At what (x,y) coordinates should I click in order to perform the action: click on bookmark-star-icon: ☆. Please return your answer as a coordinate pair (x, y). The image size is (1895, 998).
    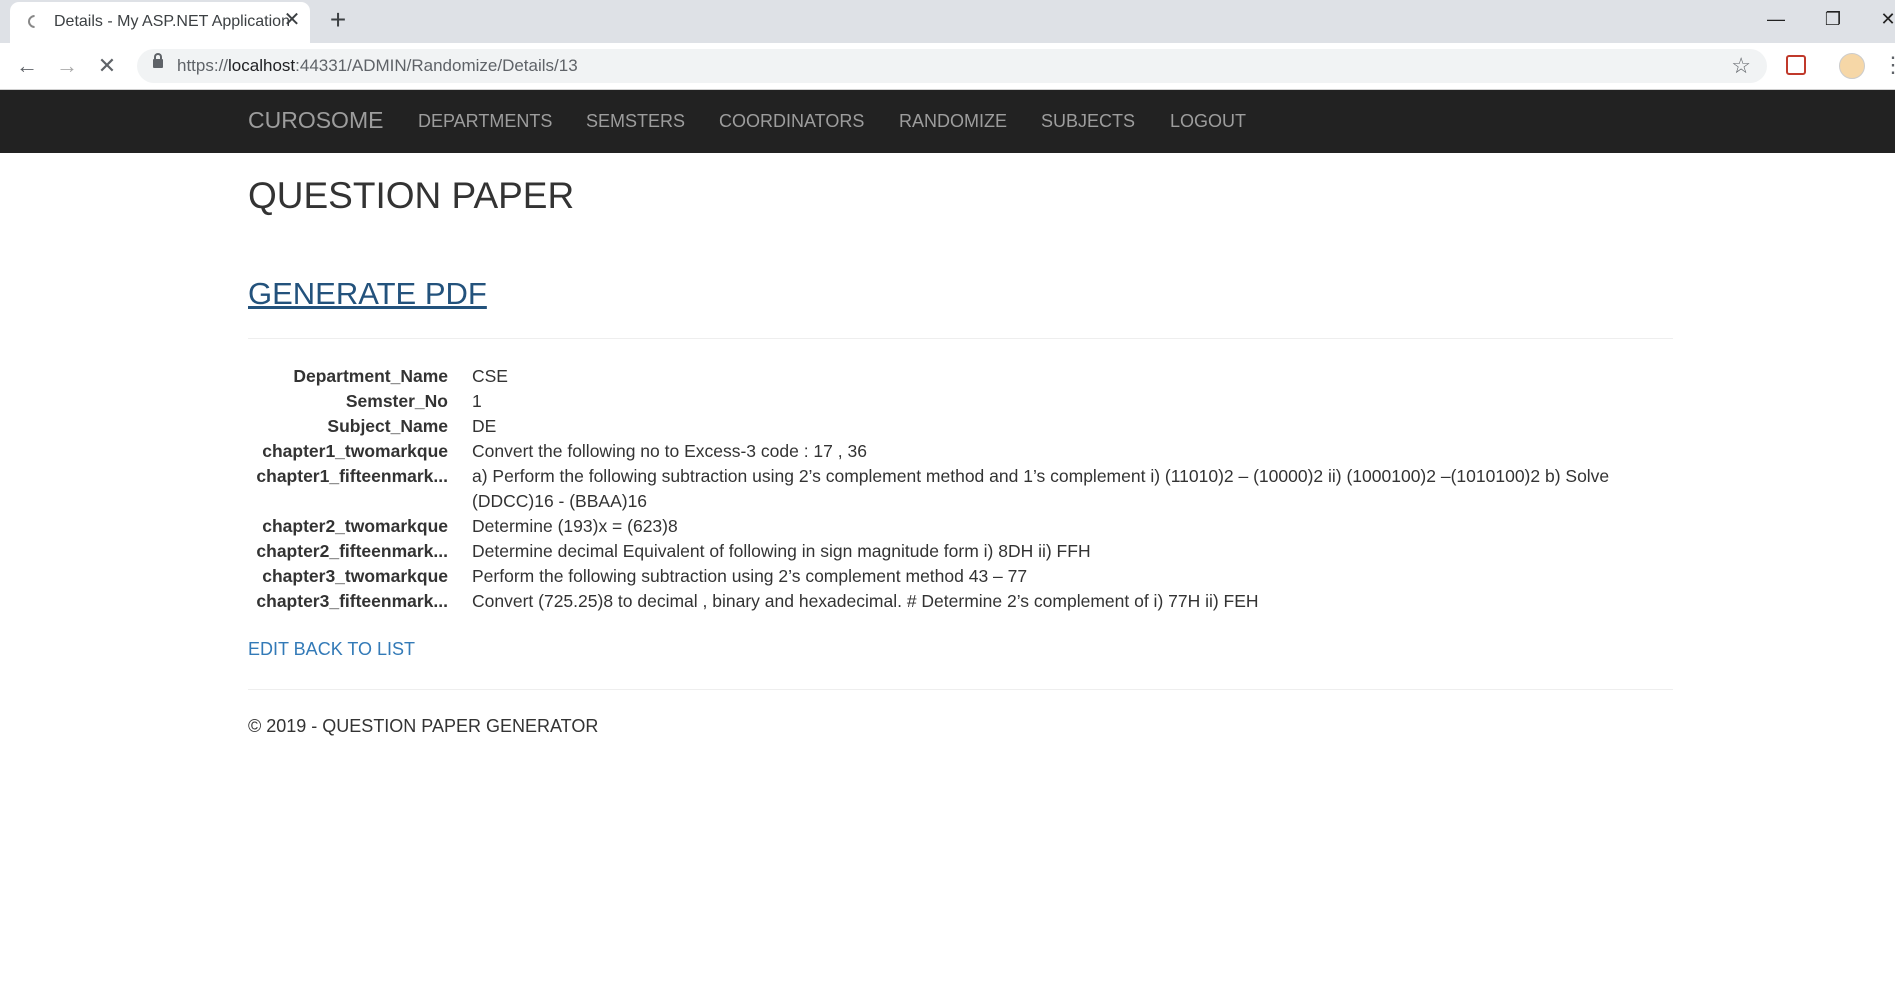
    Looking at the image, I should click on (1741, 66).